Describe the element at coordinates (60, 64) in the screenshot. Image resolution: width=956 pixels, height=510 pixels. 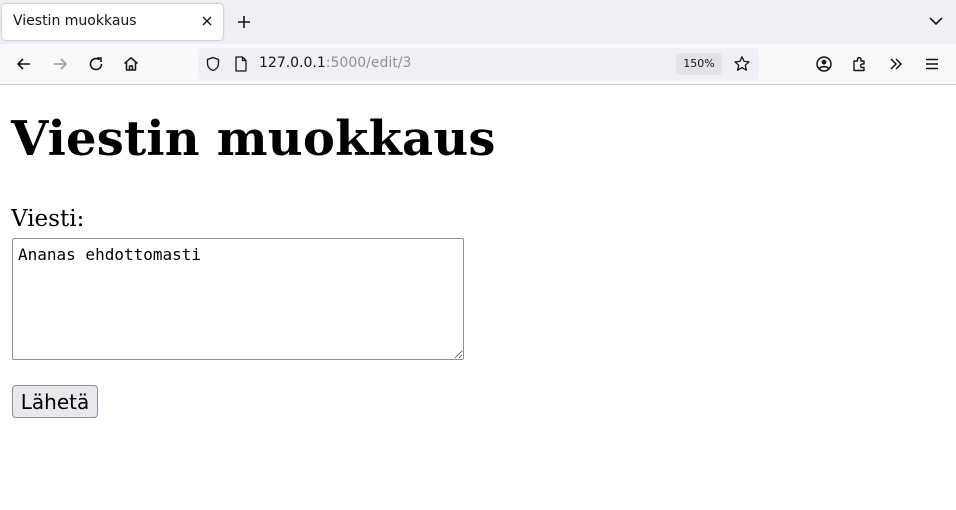
I see `arrow-right-icon` at that location.